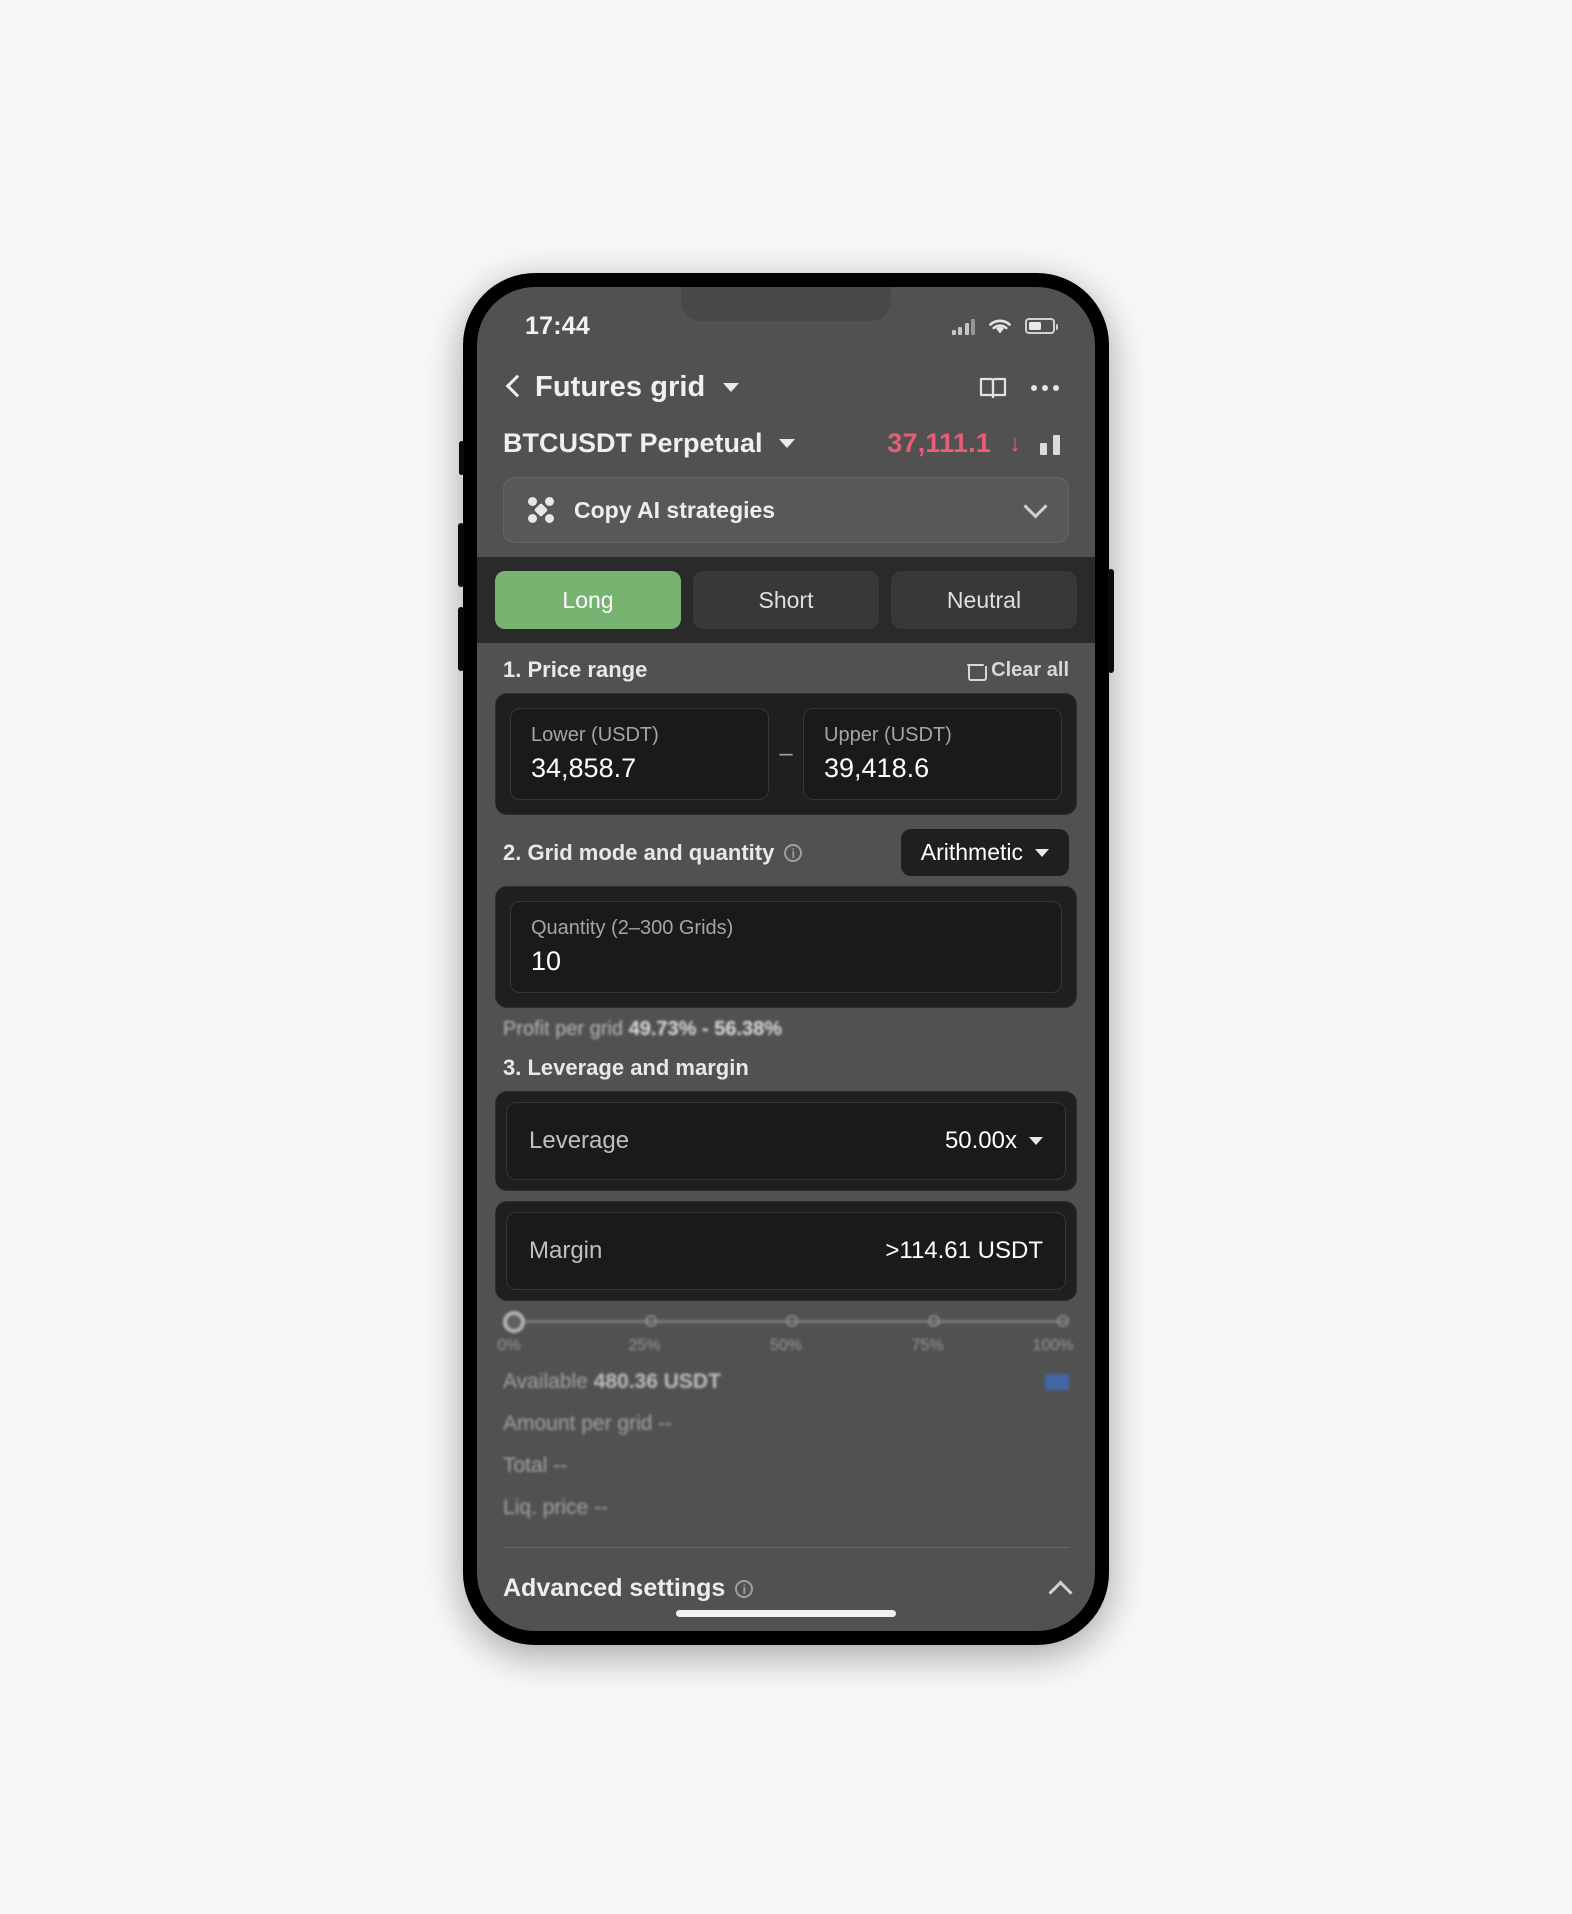  I want to click on cellular-bars-icon, so click(963, 326).